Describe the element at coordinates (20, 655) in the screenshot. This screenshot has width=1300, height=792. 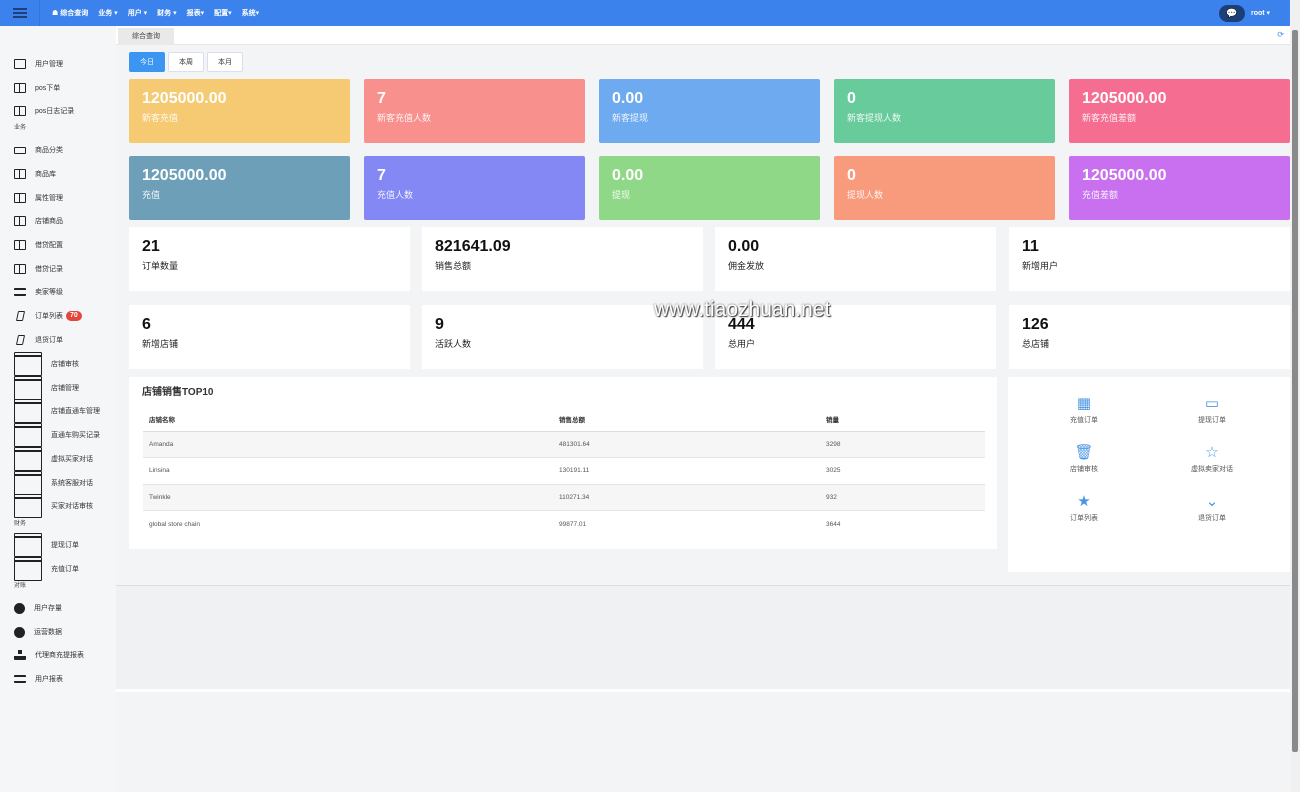
I see `sitemap-icon` at that location.